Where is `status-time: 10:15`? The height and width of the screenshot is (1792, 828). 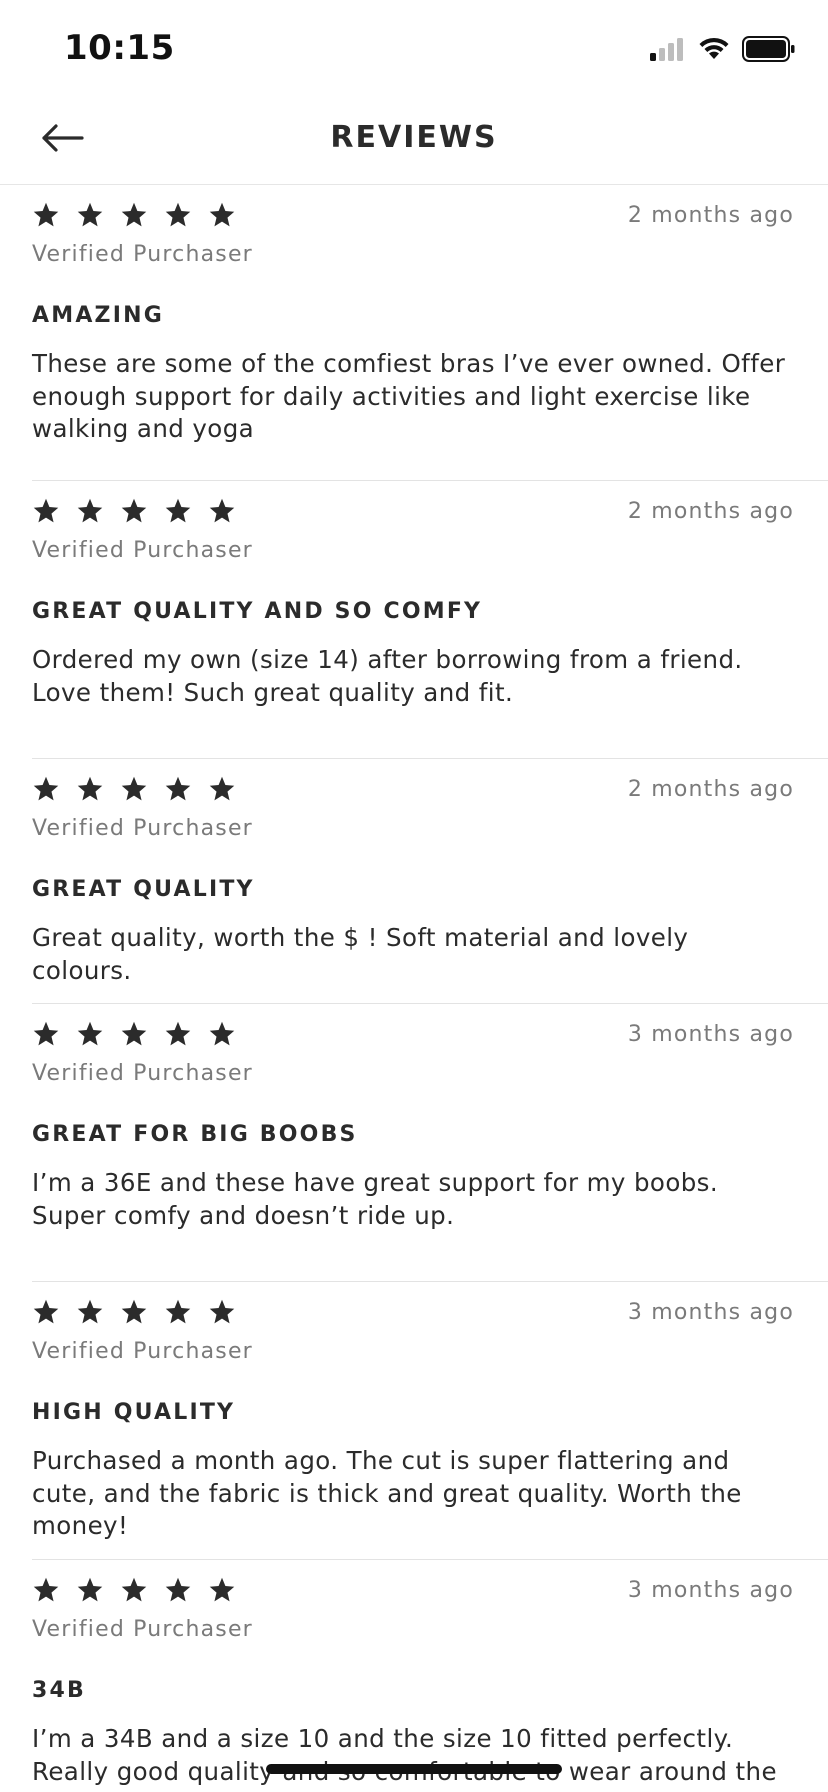
status-time: 10:15 is located at coordinates (119, 48).